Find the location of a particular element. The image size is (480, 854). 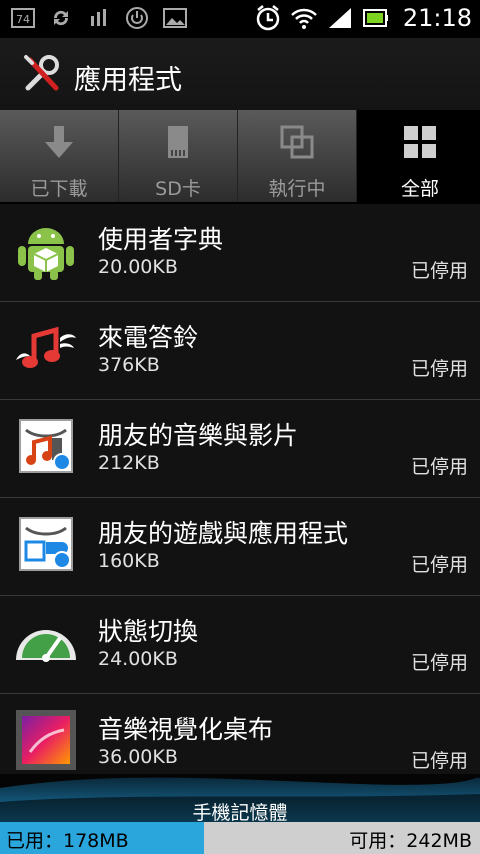

signal-icon is located at coordinates (339, 18).